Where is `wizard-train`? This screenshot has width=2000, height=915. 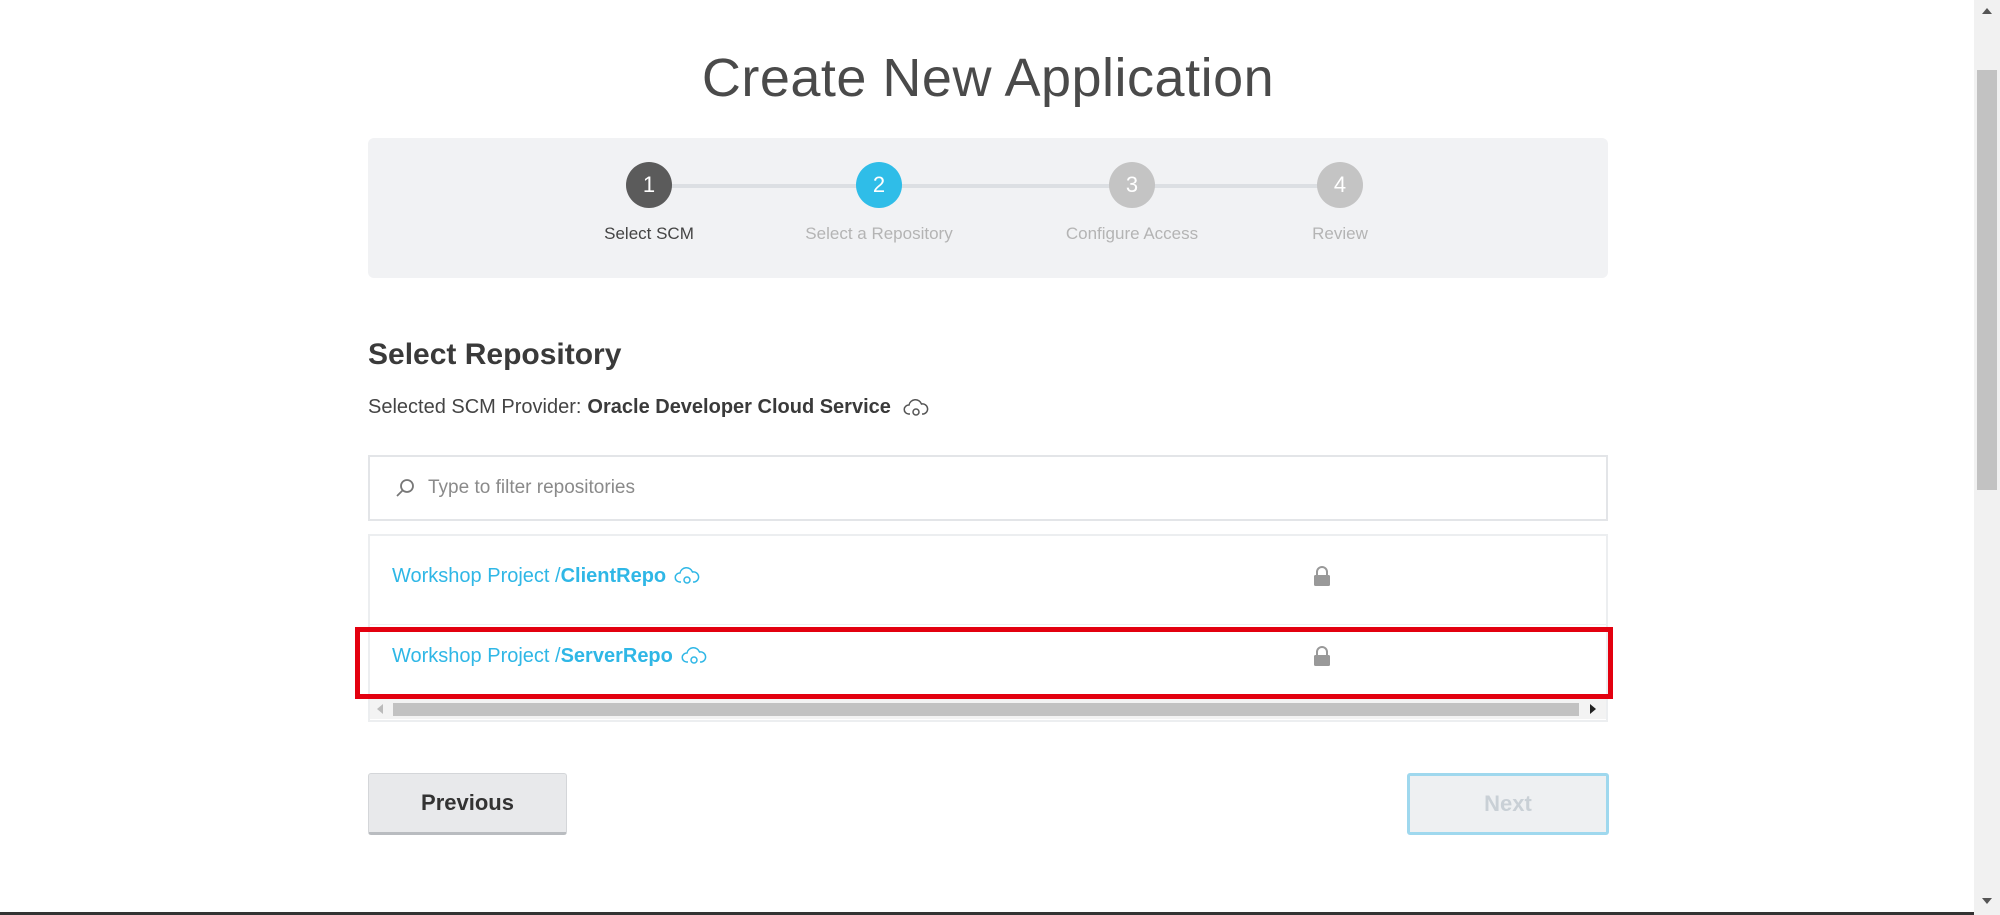 wizard-train is located at coordinates (988, 208).